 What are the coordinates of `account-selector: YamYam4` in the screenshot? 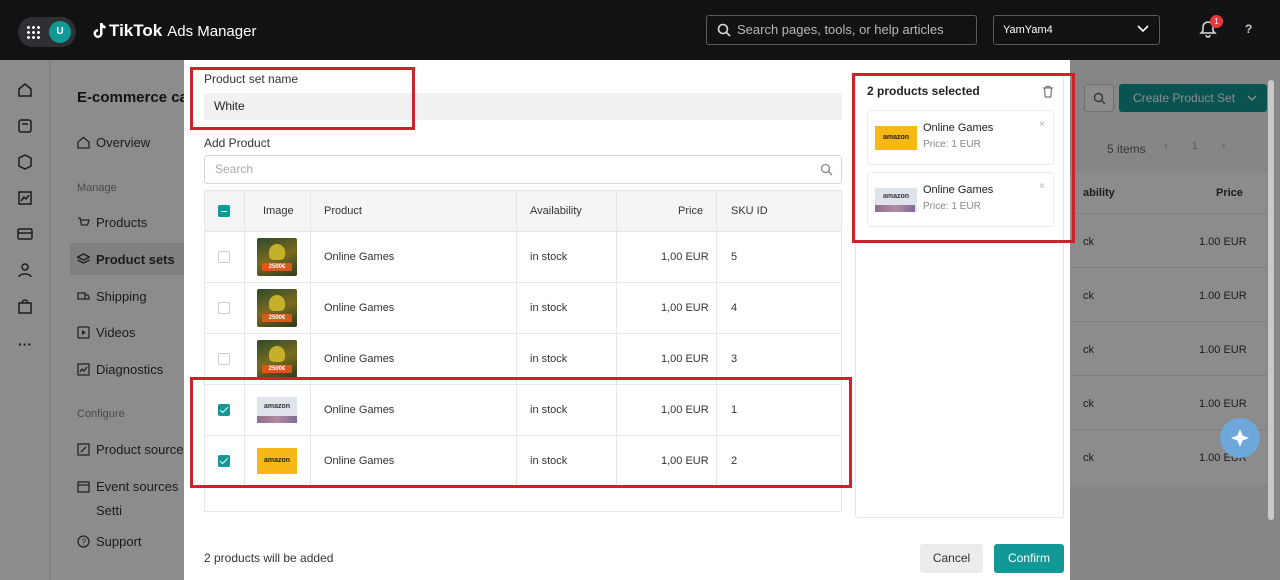 It's located at (1076, 30).